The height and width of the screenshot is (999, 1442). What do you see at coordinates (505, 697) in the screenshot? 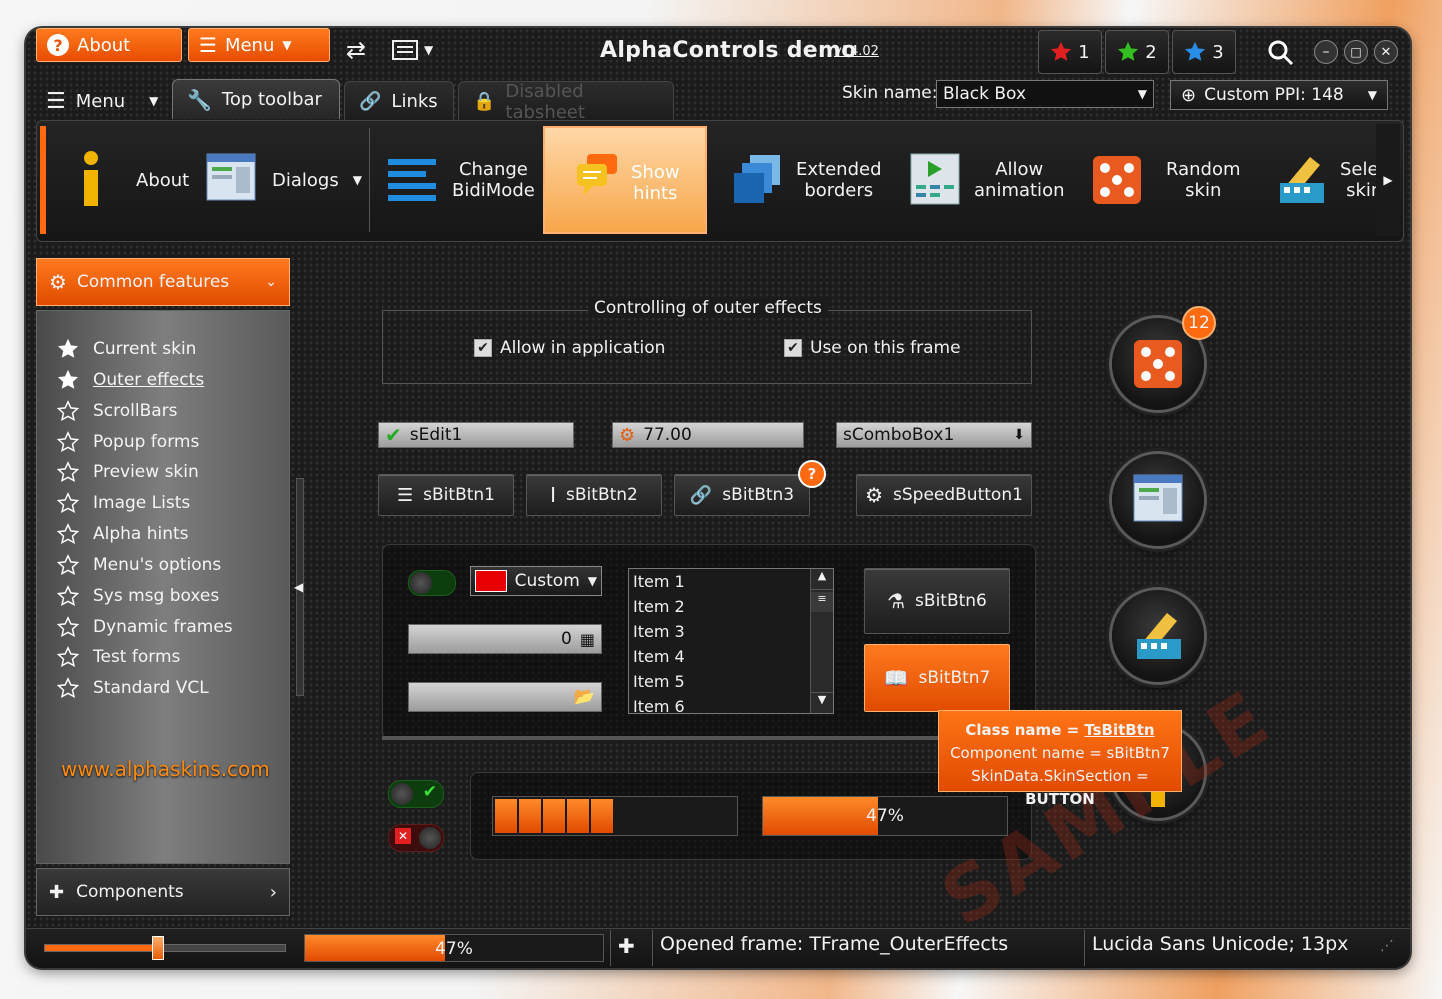
I see `directory-edit: 📂` at bounding box center [505, 697].